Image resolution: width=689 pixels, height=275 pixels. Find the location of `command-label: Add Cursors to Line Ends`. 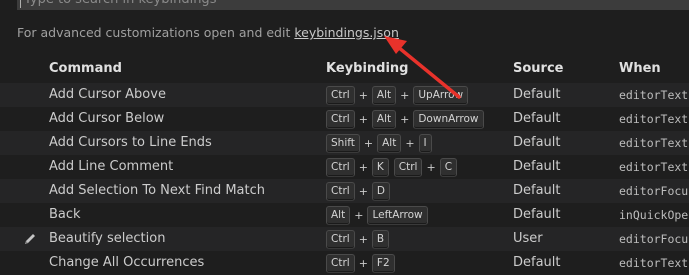

command-label: Add Cursors to Line Ends is located at coordinates (130, 142).